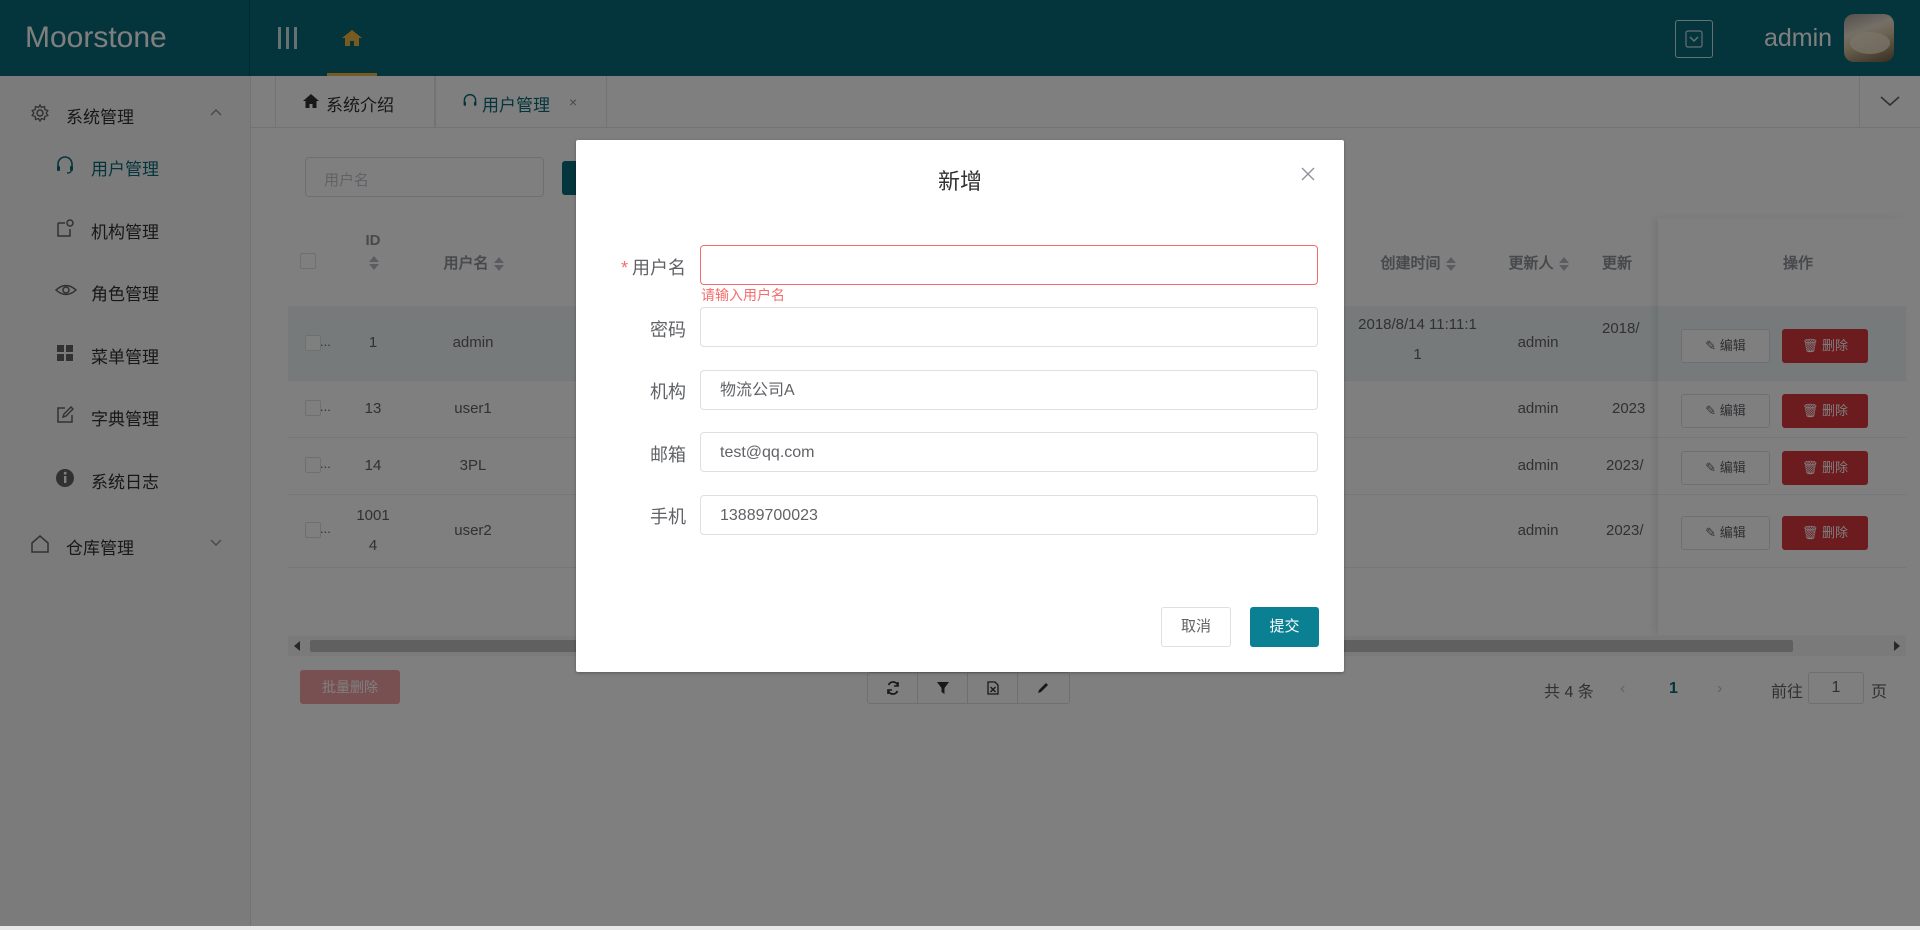 This screenshot has width=1920, height=930. Describe the element at coordinates (959, 181) in the screenshot. I see `dialog-title: 新增` at that location.